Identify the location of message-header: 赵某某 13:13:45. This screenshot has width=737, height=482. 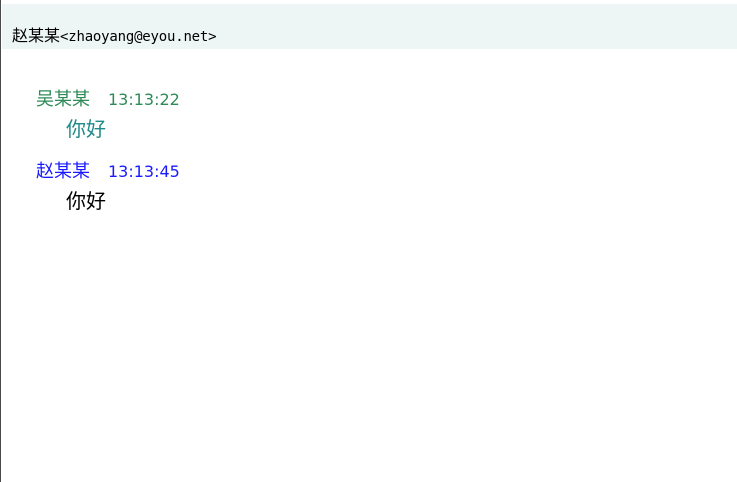
(108, 172).